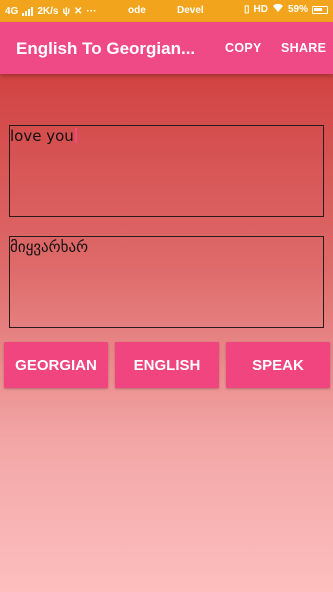  I want to click on battery-percent: 59%, so click(297, 9).